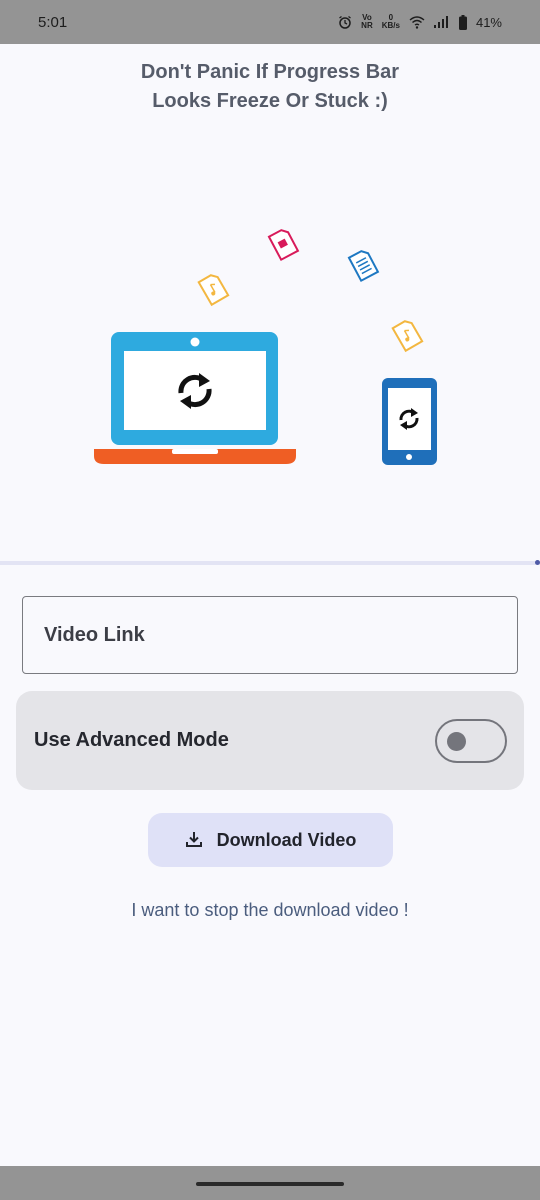 The height and width of the screenshot is (1200, 540). I want to click on status-bar: 5:01 Vo NR 0 KB/s 41%, so click(270, 22).